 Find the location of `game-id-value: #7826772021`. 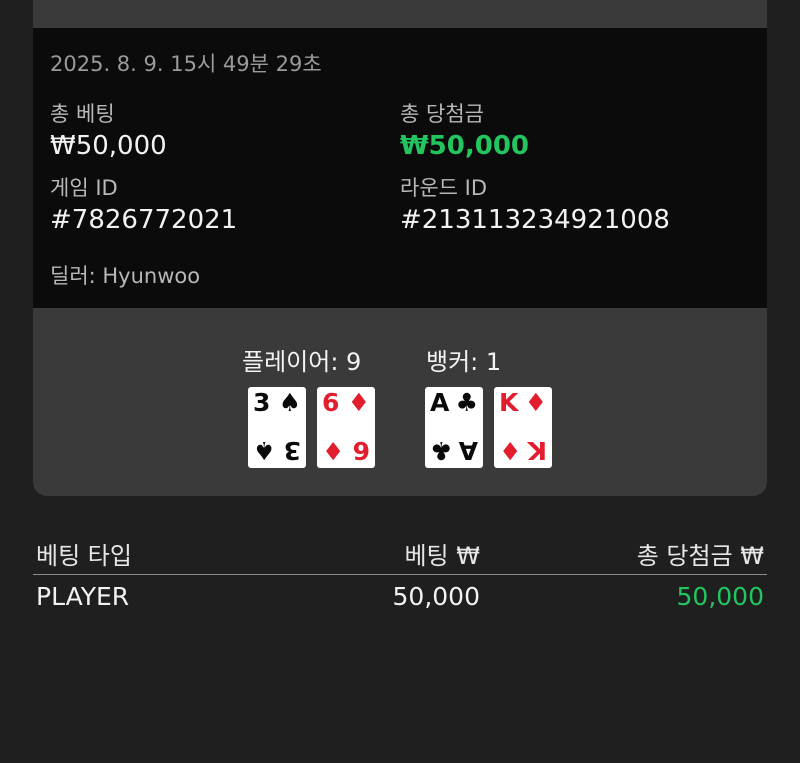

game-id-value: #7826772021 is located at coordinates (144, 220).